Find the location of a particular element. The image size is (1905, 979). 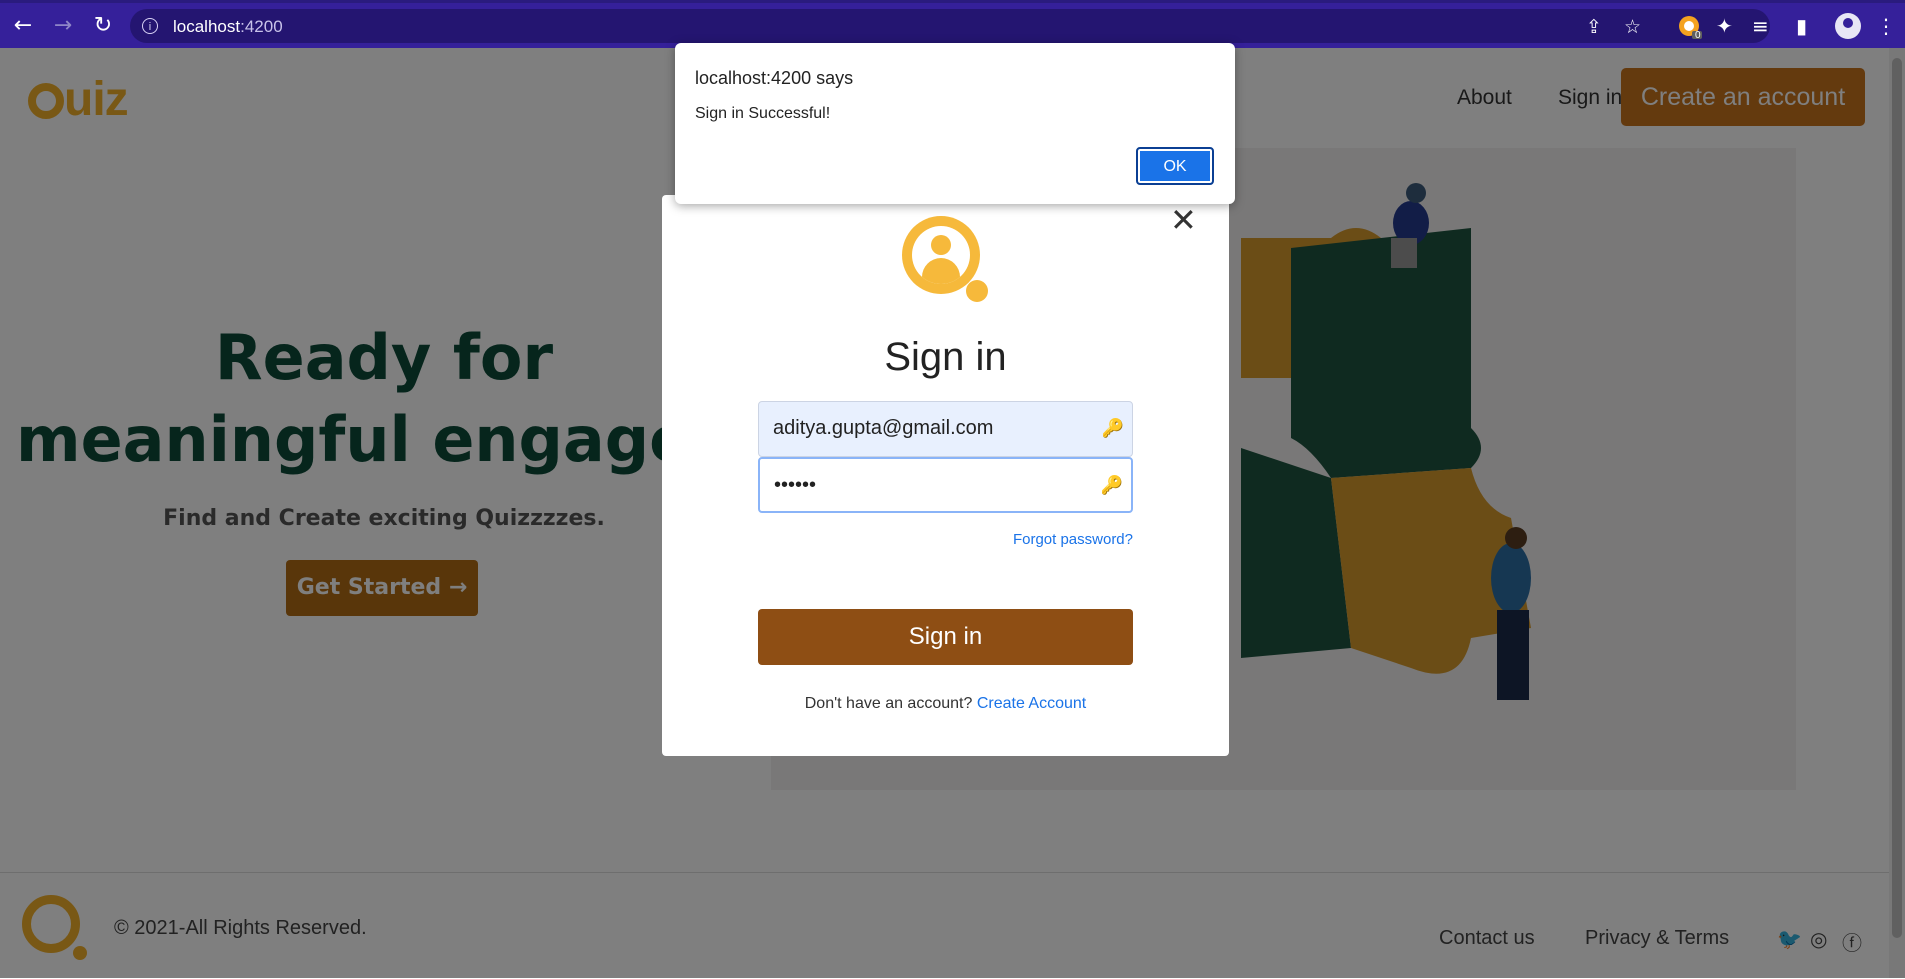

menu-kebab-icon: ⋮ is located at coordinates (1886, 26).